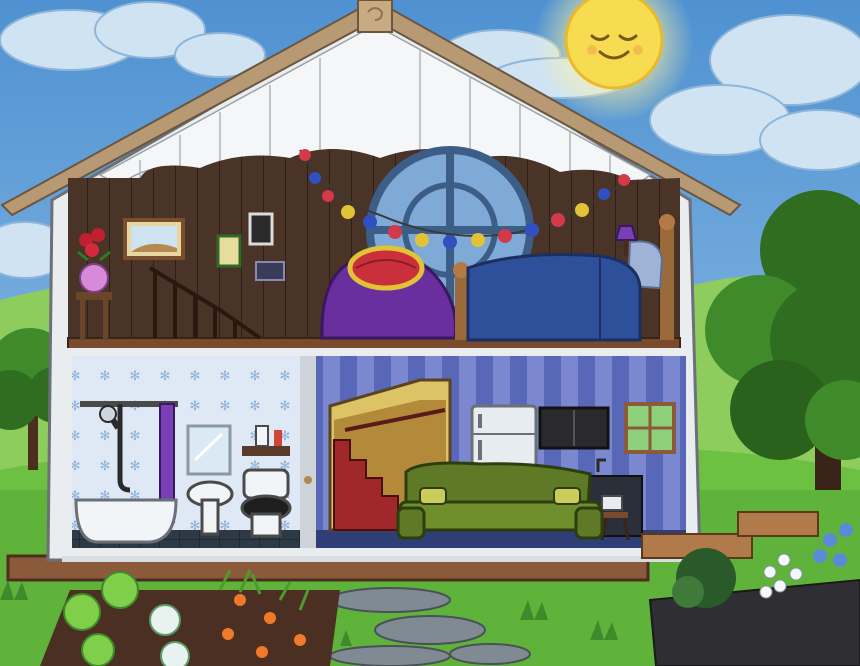 This screenshot has width=860, height=666. I want to click on microwave-icon, so click(574, 428).